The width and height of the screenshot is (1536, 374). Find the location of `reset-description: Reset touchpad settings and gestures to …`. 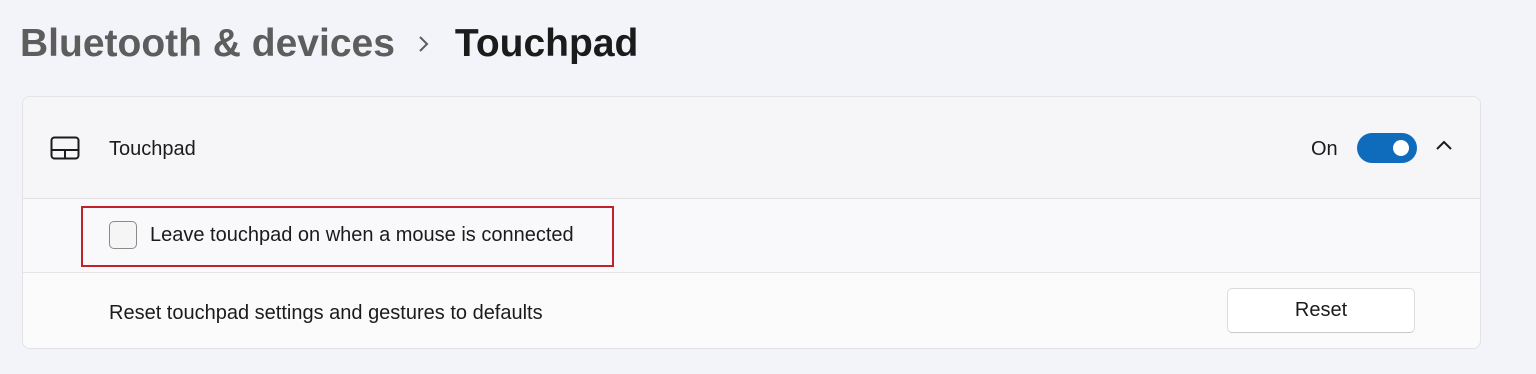

reset-description: Reset touchpad settings and gestures to … is located at coordinates (326, 313).